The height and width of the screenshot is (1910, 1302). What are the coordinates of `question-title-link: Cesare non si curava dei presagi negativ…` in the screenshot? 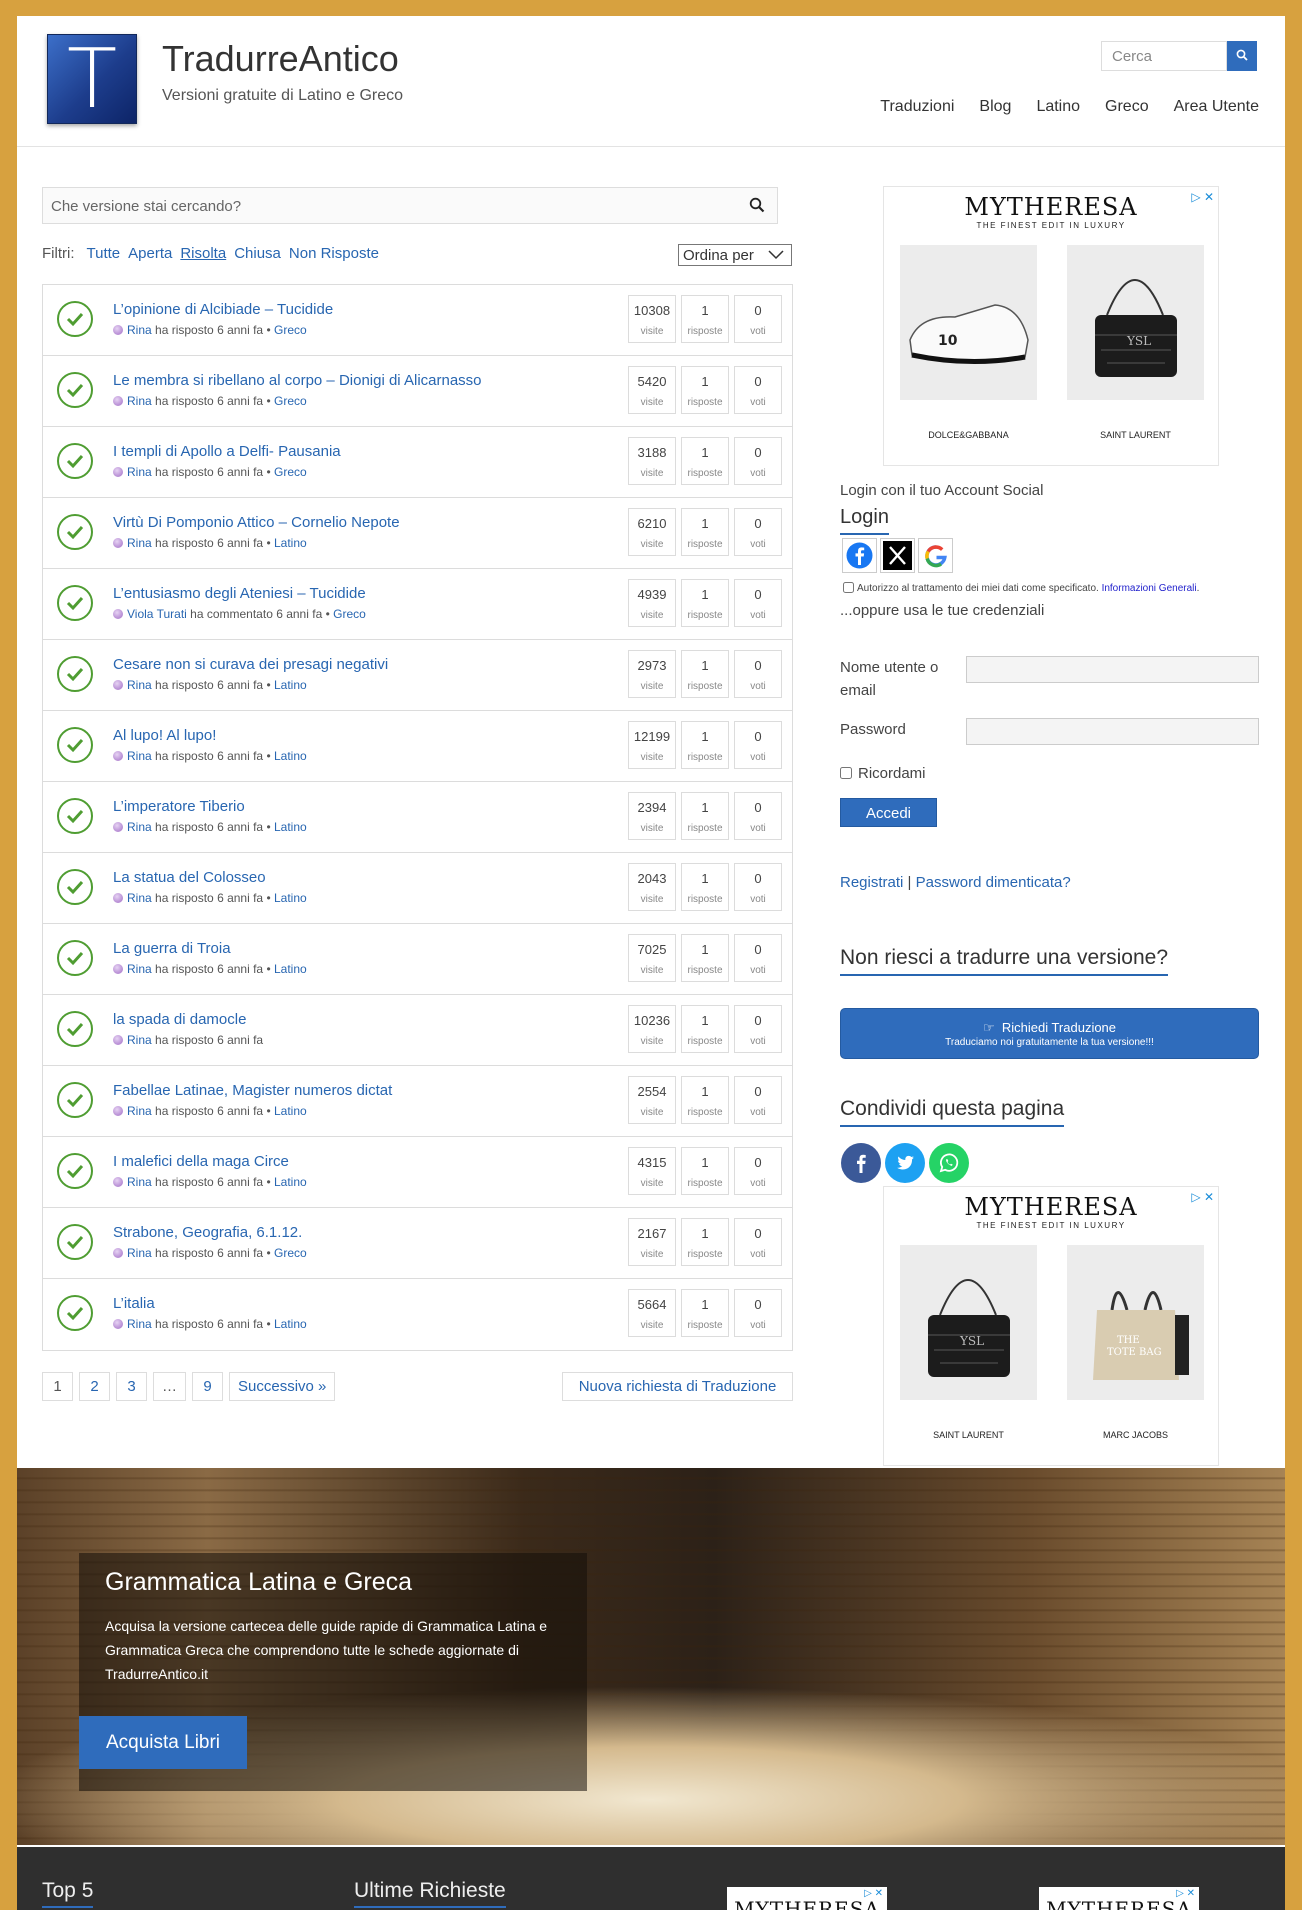 It's located at (250, 664).